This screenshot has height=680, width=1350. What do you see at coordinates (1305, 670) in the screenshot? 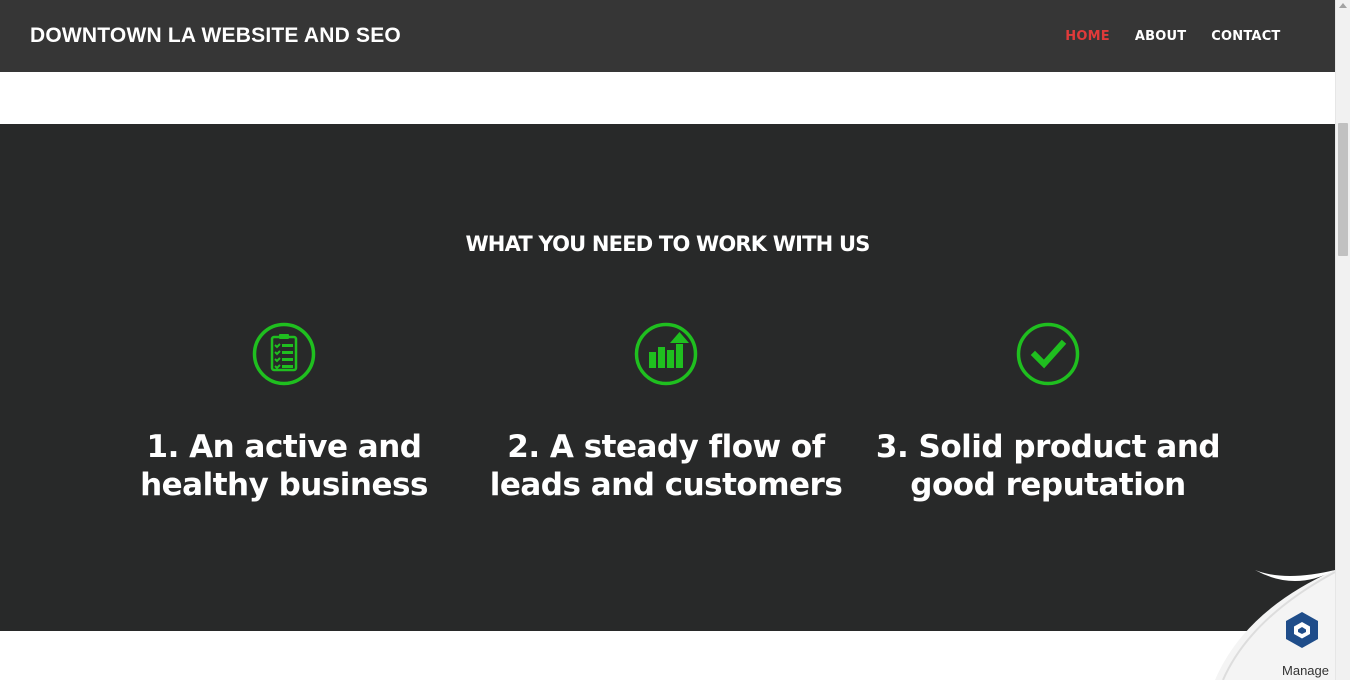
I see `manage-label: Manage` at bounding box center [1305, 670].